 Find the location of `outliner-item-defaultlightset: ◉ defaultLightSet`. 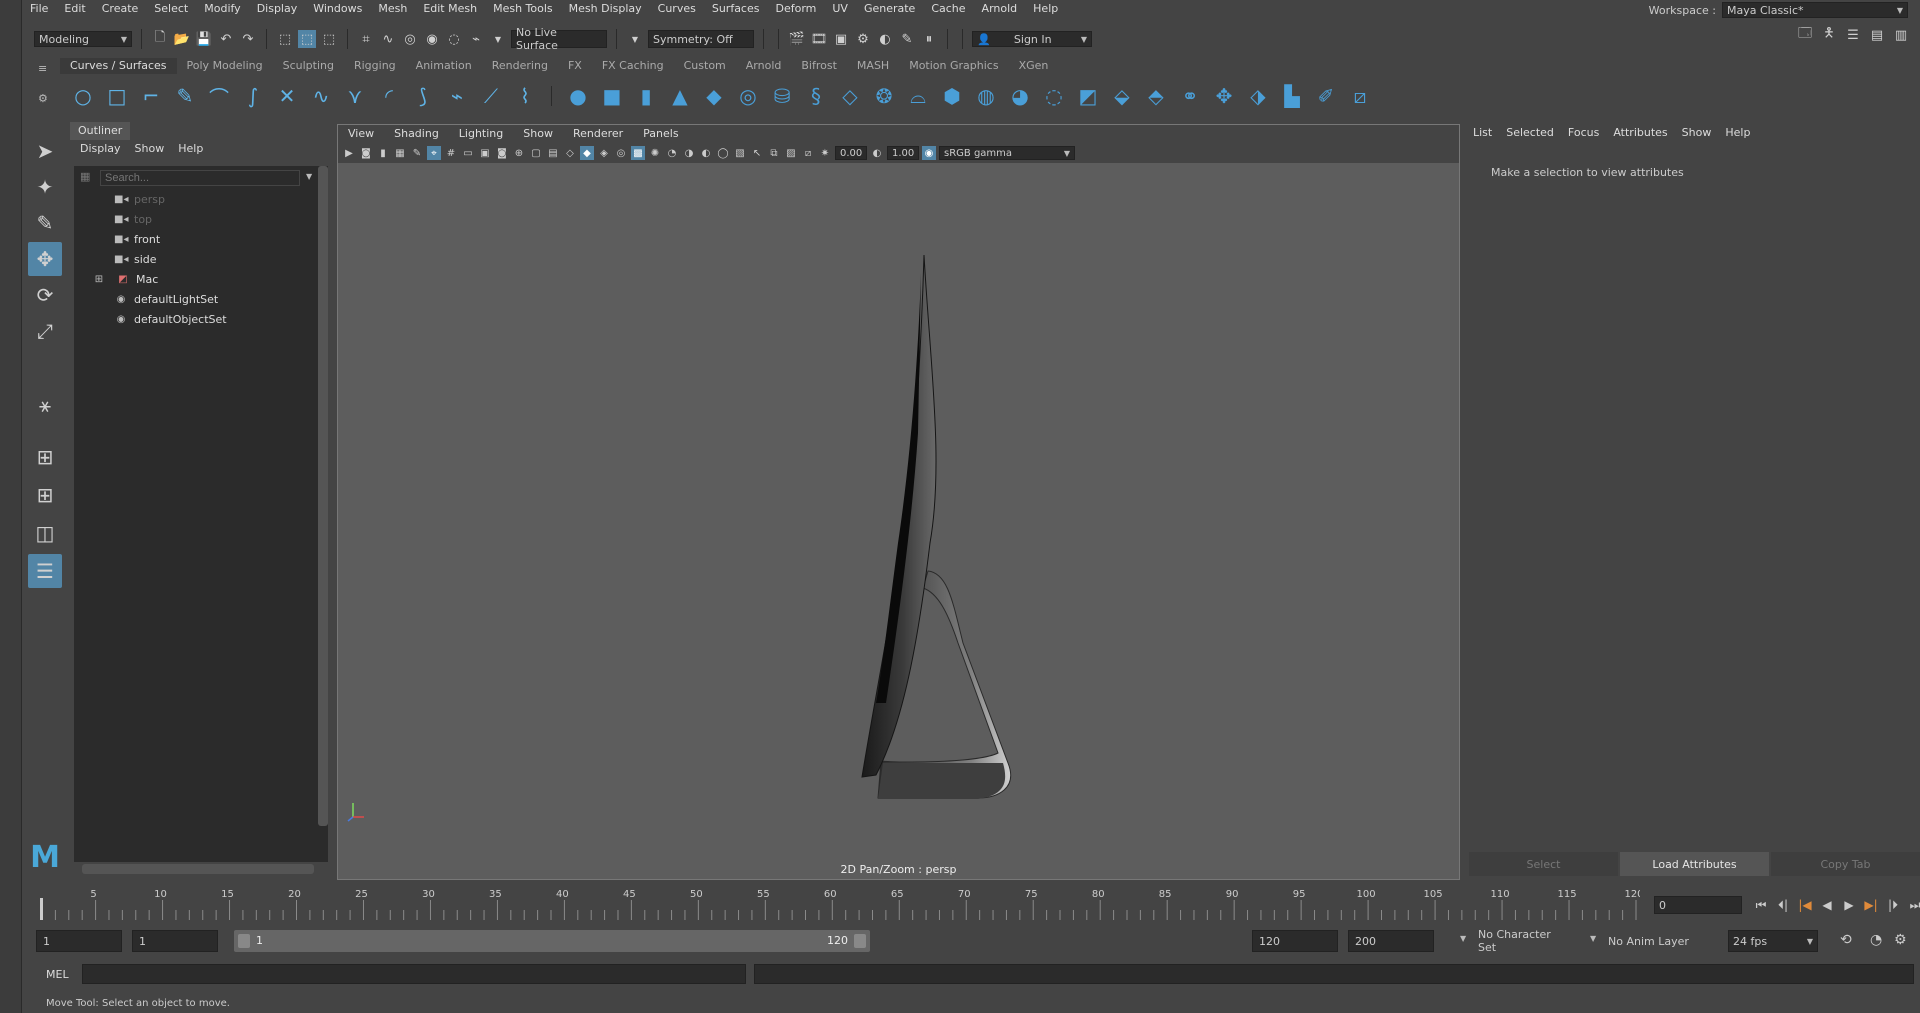

outliner-item-defaultlightset: ◉ defaultLightSet is located at coordinates (166, 299).